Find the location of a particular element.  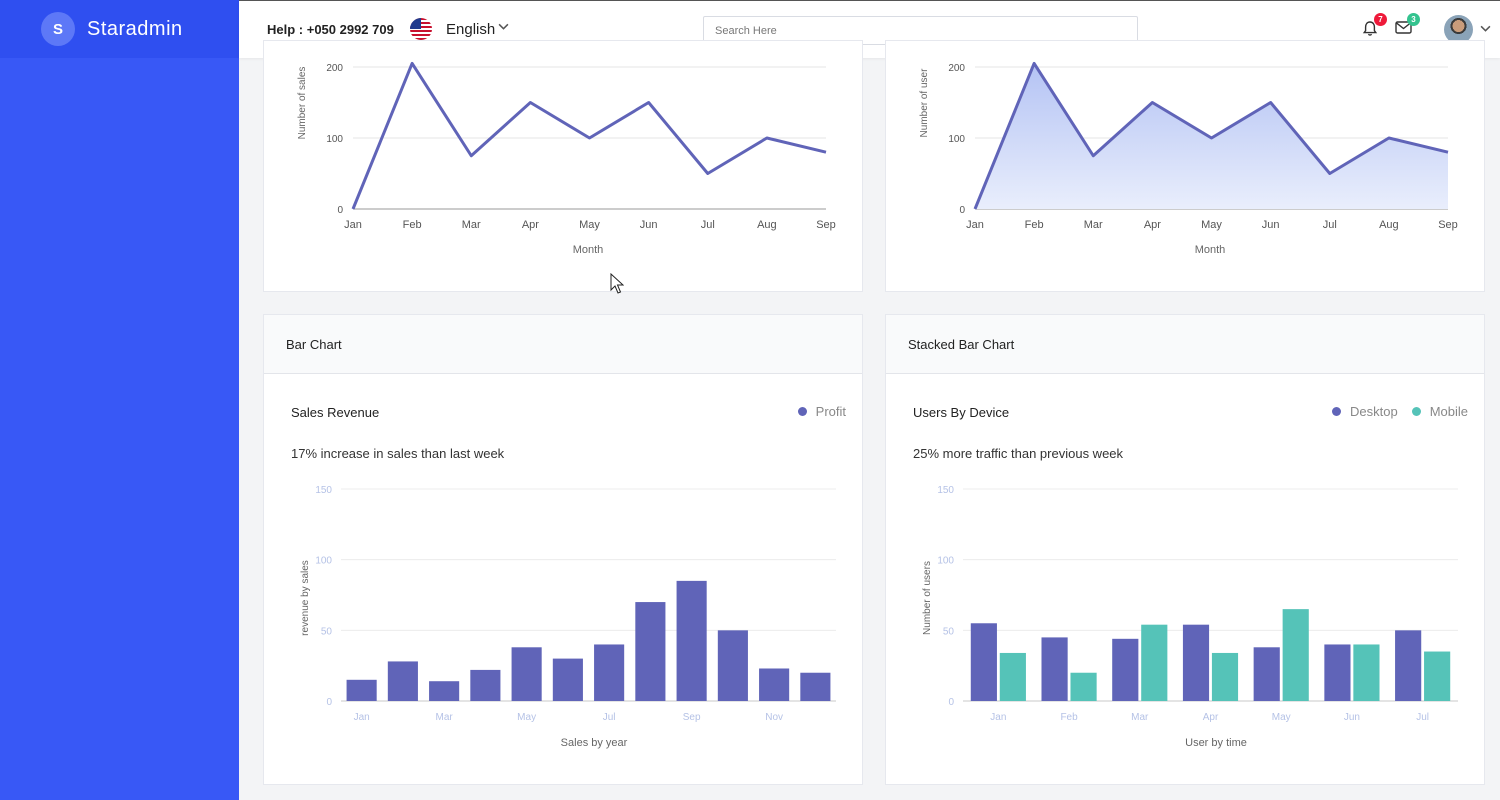

notifications-button: 7 is located at coordinates (1374, 25).